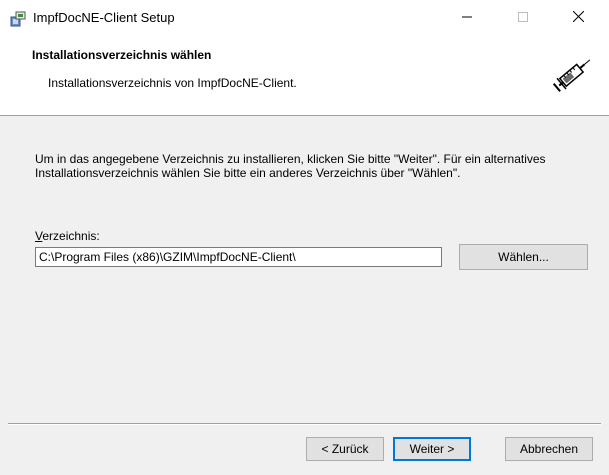  I want to click on cancel-button: Abbrechen, so click(549, 449).